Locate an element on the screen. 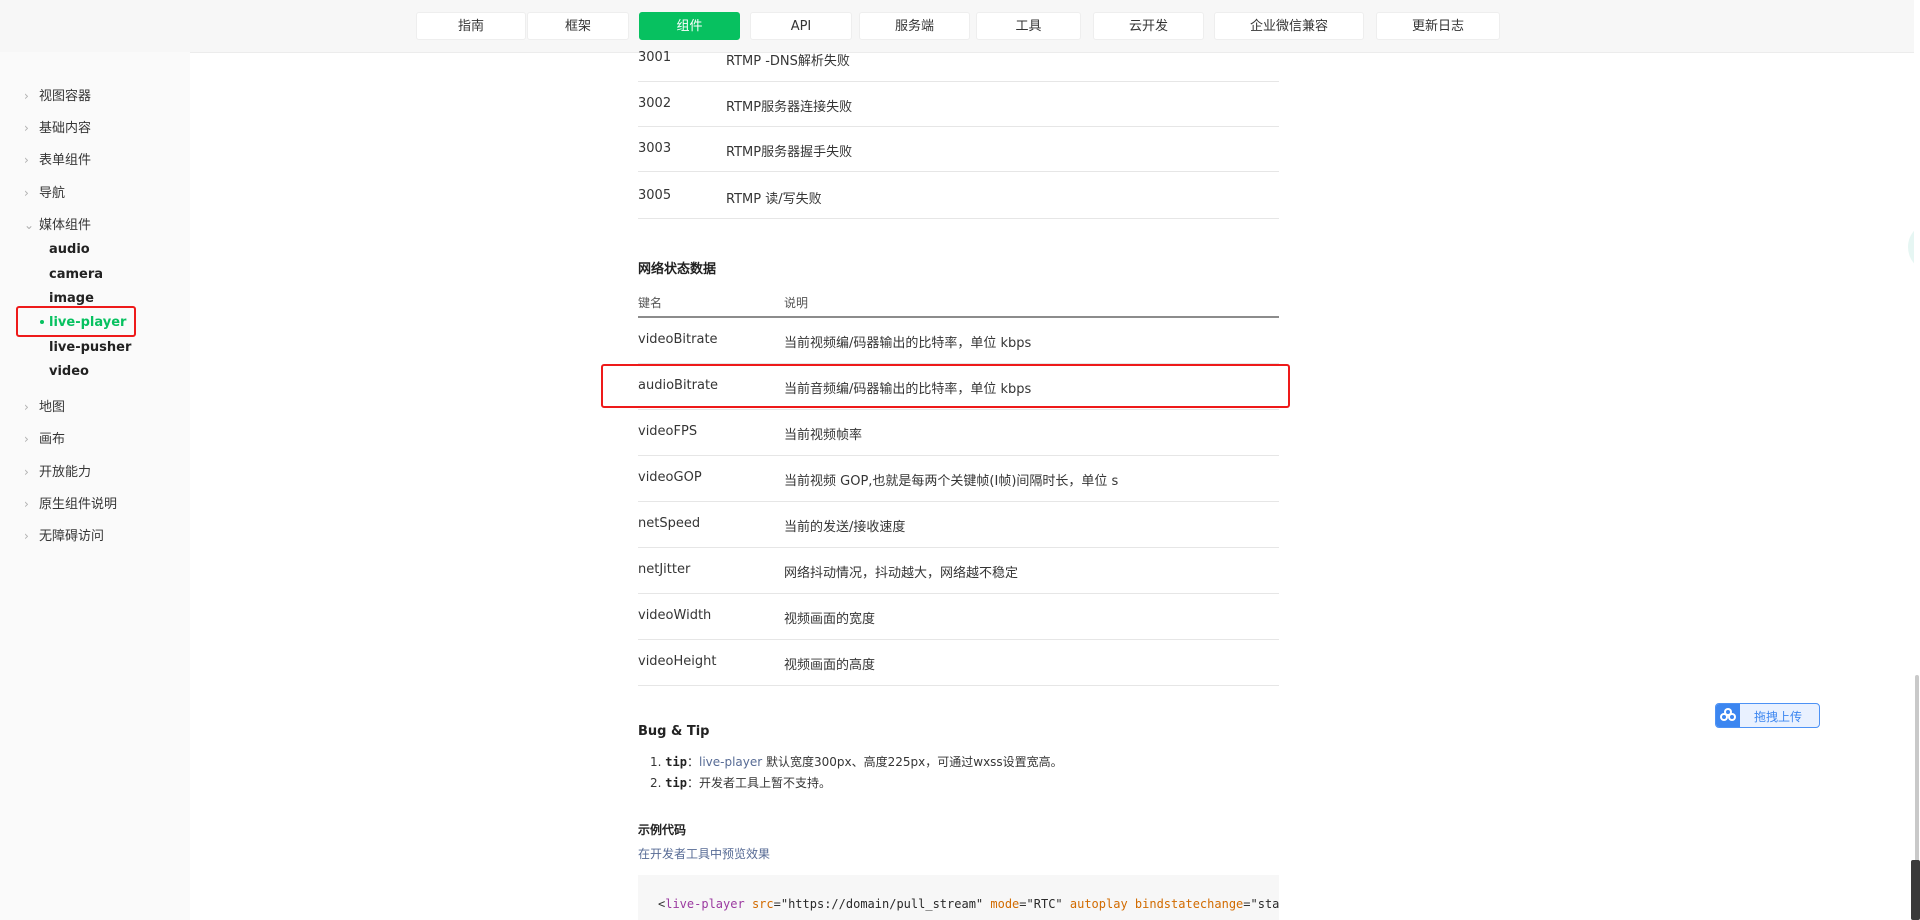 The height and width of the screenshot is (920, 1920). tab-server: 服务端 is located at coordinates (914, 26).